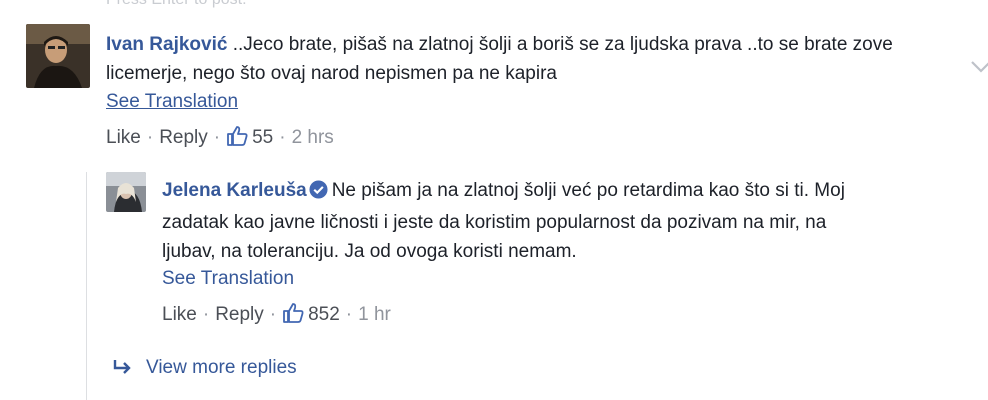 The height and width of the screenshot is (400, 988). I want to click on view-more-replies-label: View more replies, so click(221, 367).